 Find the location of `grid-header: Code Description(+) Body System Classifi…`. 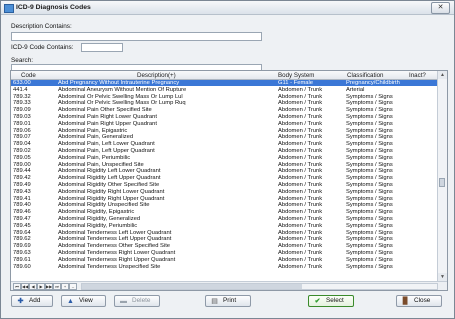

grid-header: Code Description(+) Body System Classifi… is located at coordinates (224, 75).